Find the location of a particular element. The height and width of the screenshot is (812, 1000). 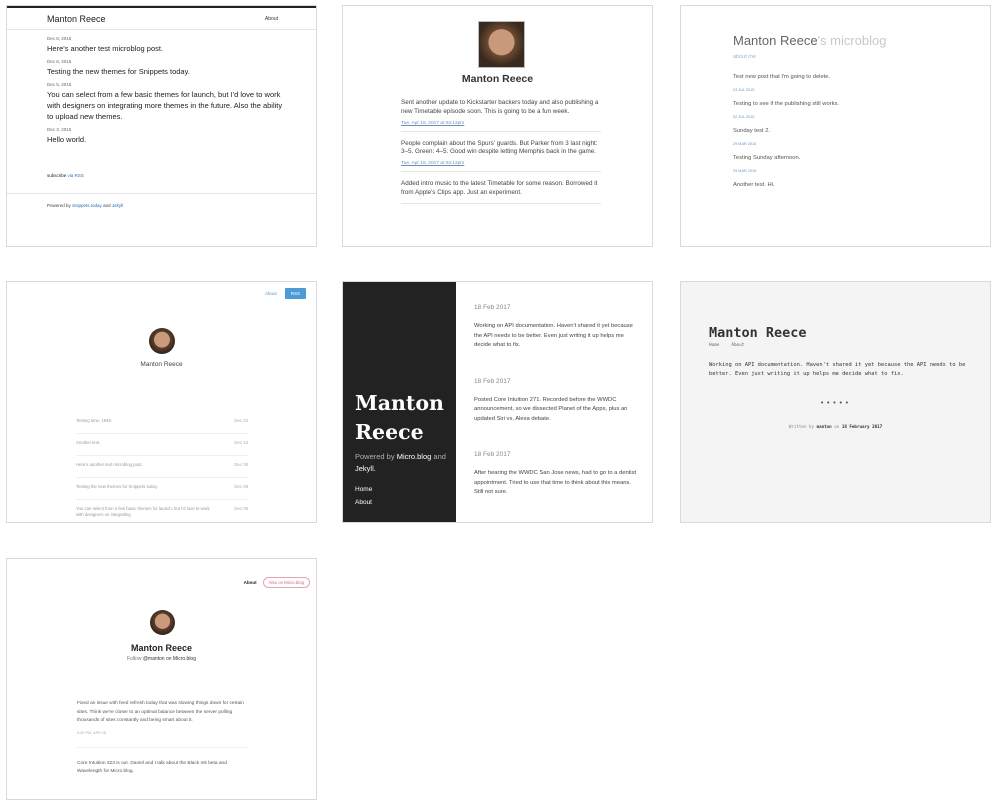

post-date: Dec 3, 2015 is located at coordinates (167, 129).